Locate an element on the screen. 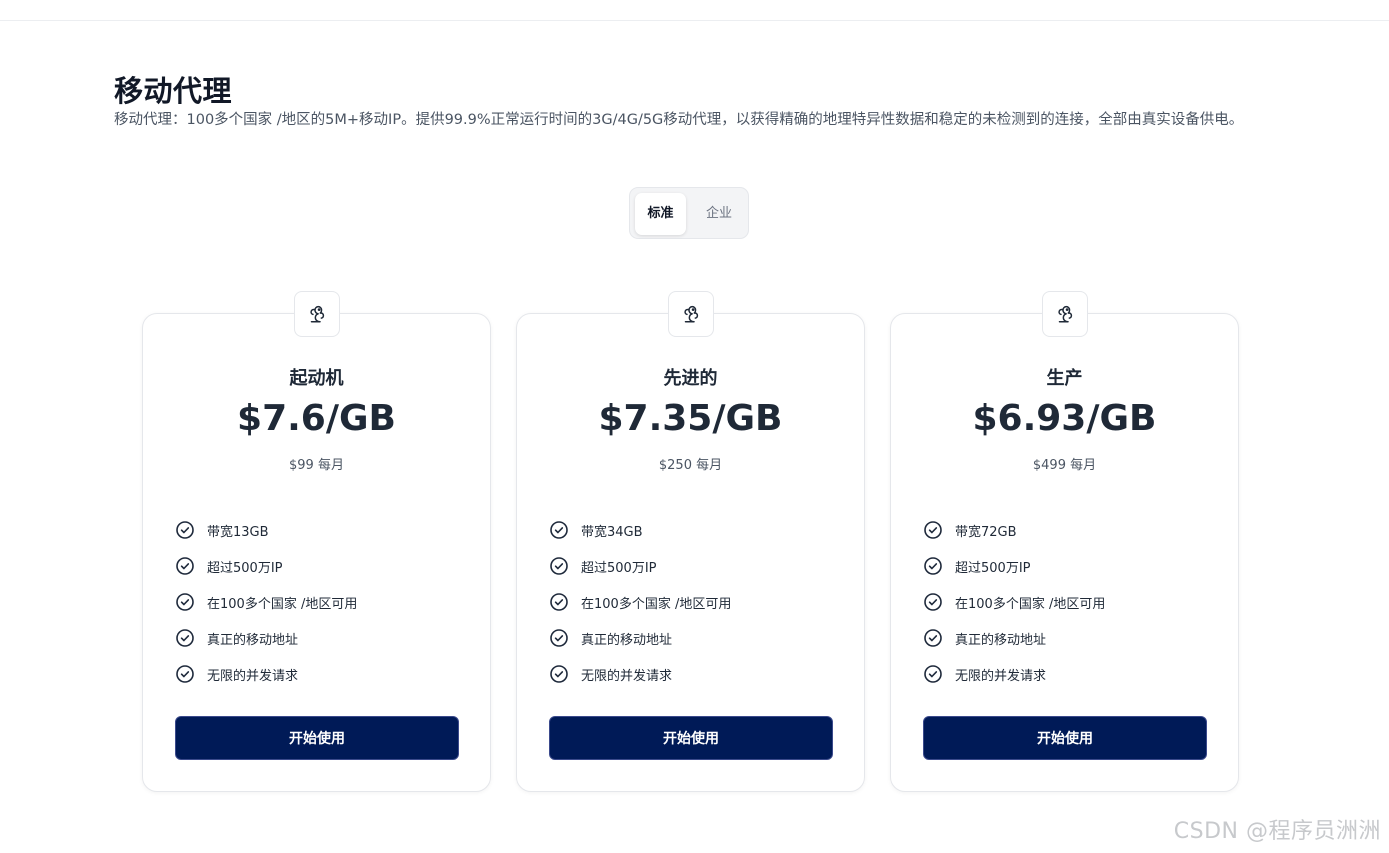 This screenshot has width=1389, height=853. plan-monthly-price: $99 每月 is located at coordinates (316, 465).